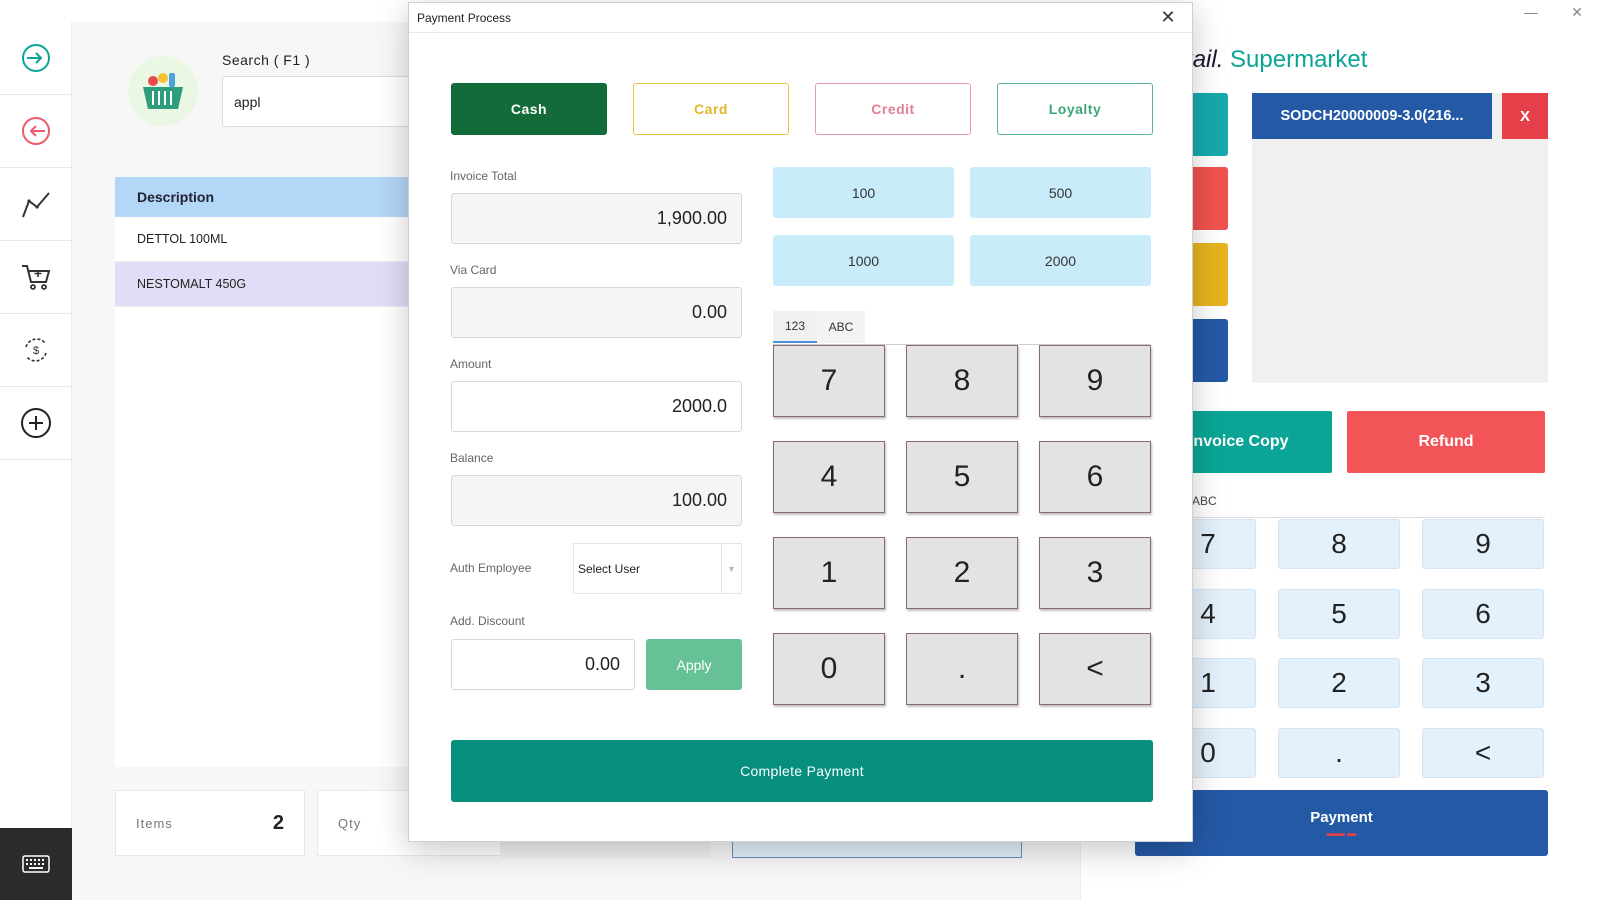 Image resolution: width=1600 pixels, height=900 pixels. Describe the element at coordinates (483, 176) in the screenshot. I see `invoice-total-label: Invoice Total` at that location.